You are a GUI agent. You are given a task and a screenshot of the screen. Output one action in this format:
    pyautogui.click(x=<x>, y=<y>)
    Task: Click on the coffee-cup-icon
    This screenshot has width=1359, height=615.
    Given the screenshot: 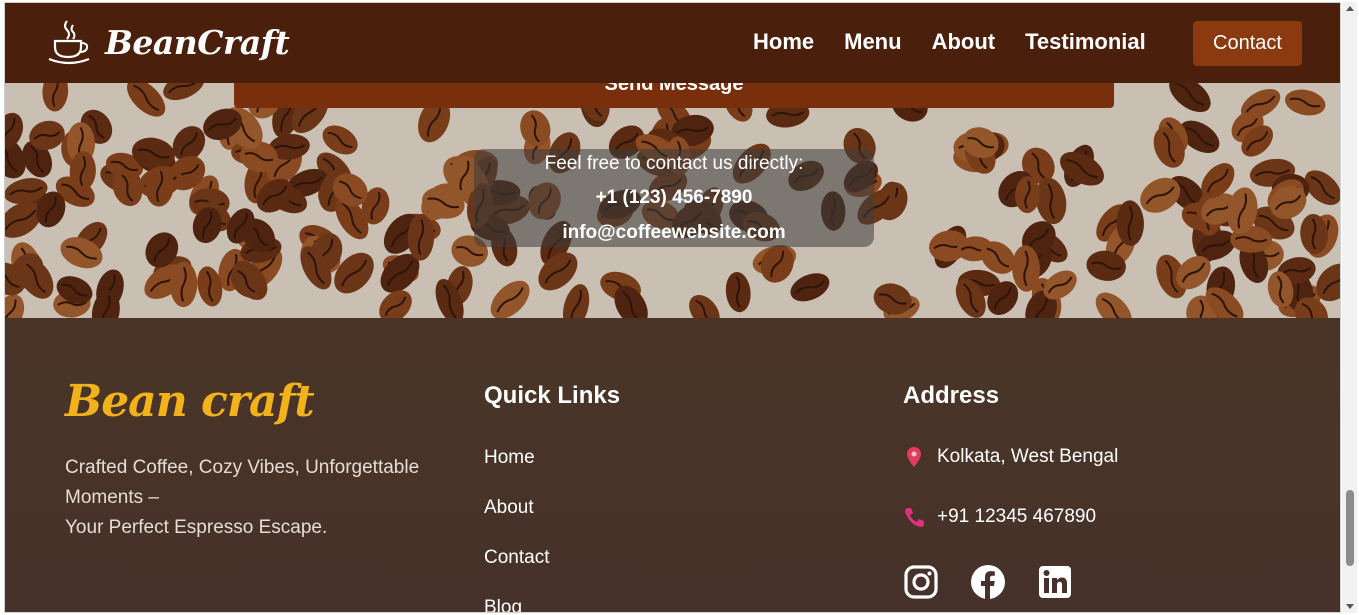 What is the action you would take?
    pyautogui.click(x=69, y=42)
    